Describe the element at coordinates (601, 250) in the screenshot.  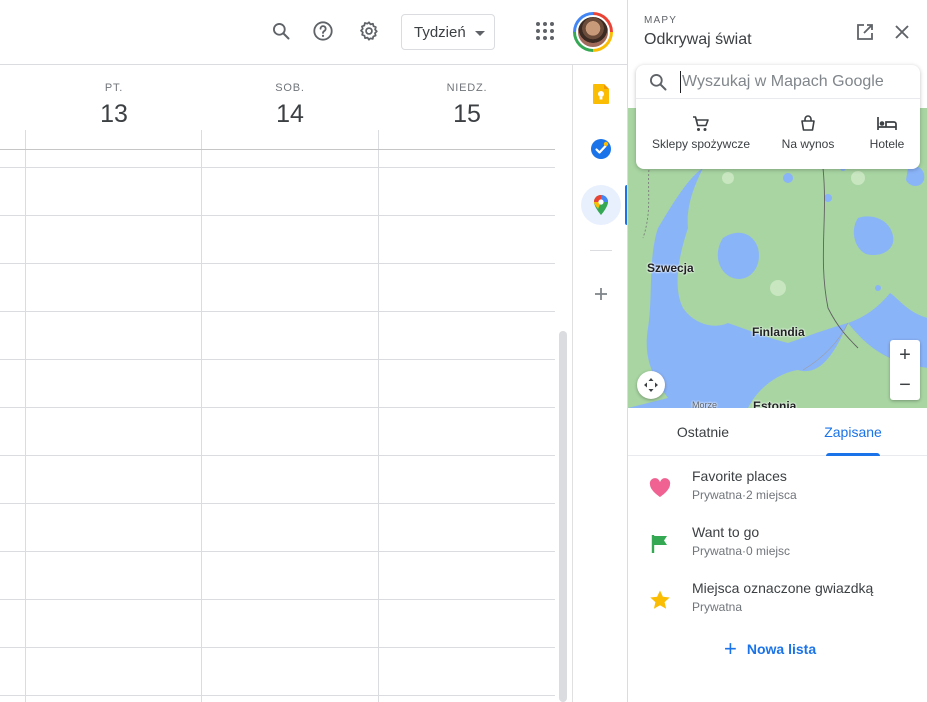
I see `rail-divider` at that location.